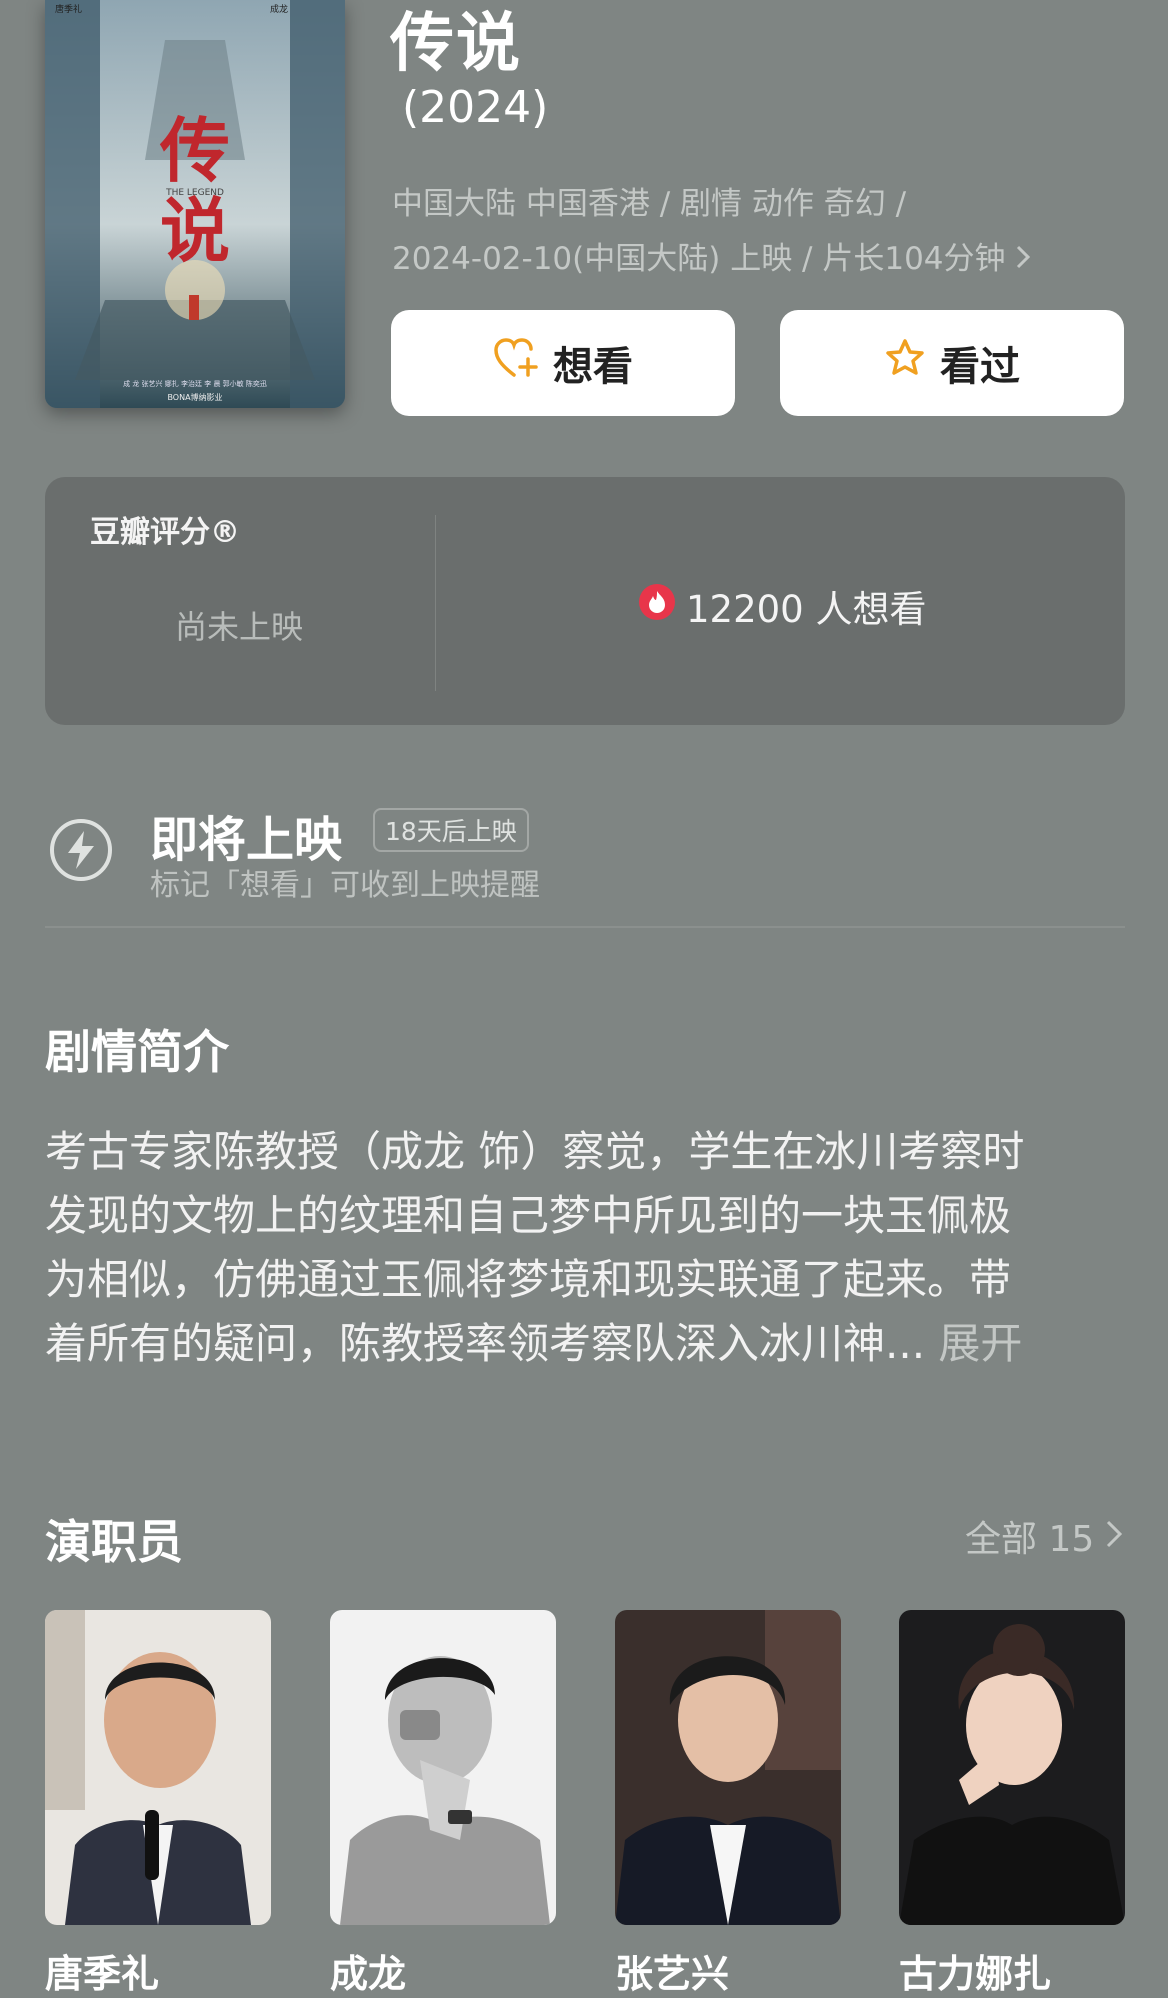 Image resolution: width=1168 pixels, height=1998 pixels. Describe the element at coordinates (980, 367) in the screenshot. I see `watched-label: 看过` at that location.